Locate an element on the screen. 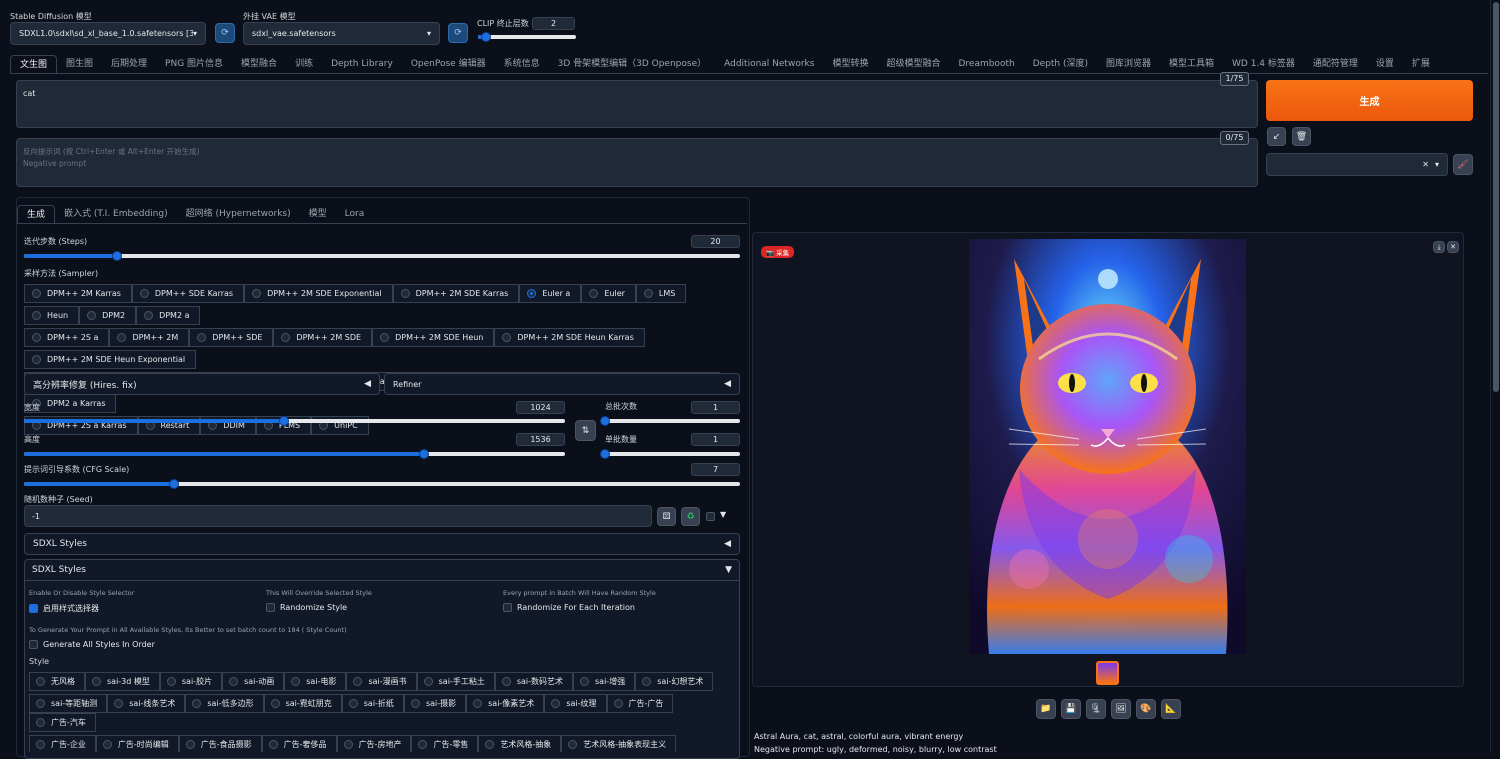 The image size is (1500, 759). style-option: 广告-房地产 is located at coordinates (374, 743).